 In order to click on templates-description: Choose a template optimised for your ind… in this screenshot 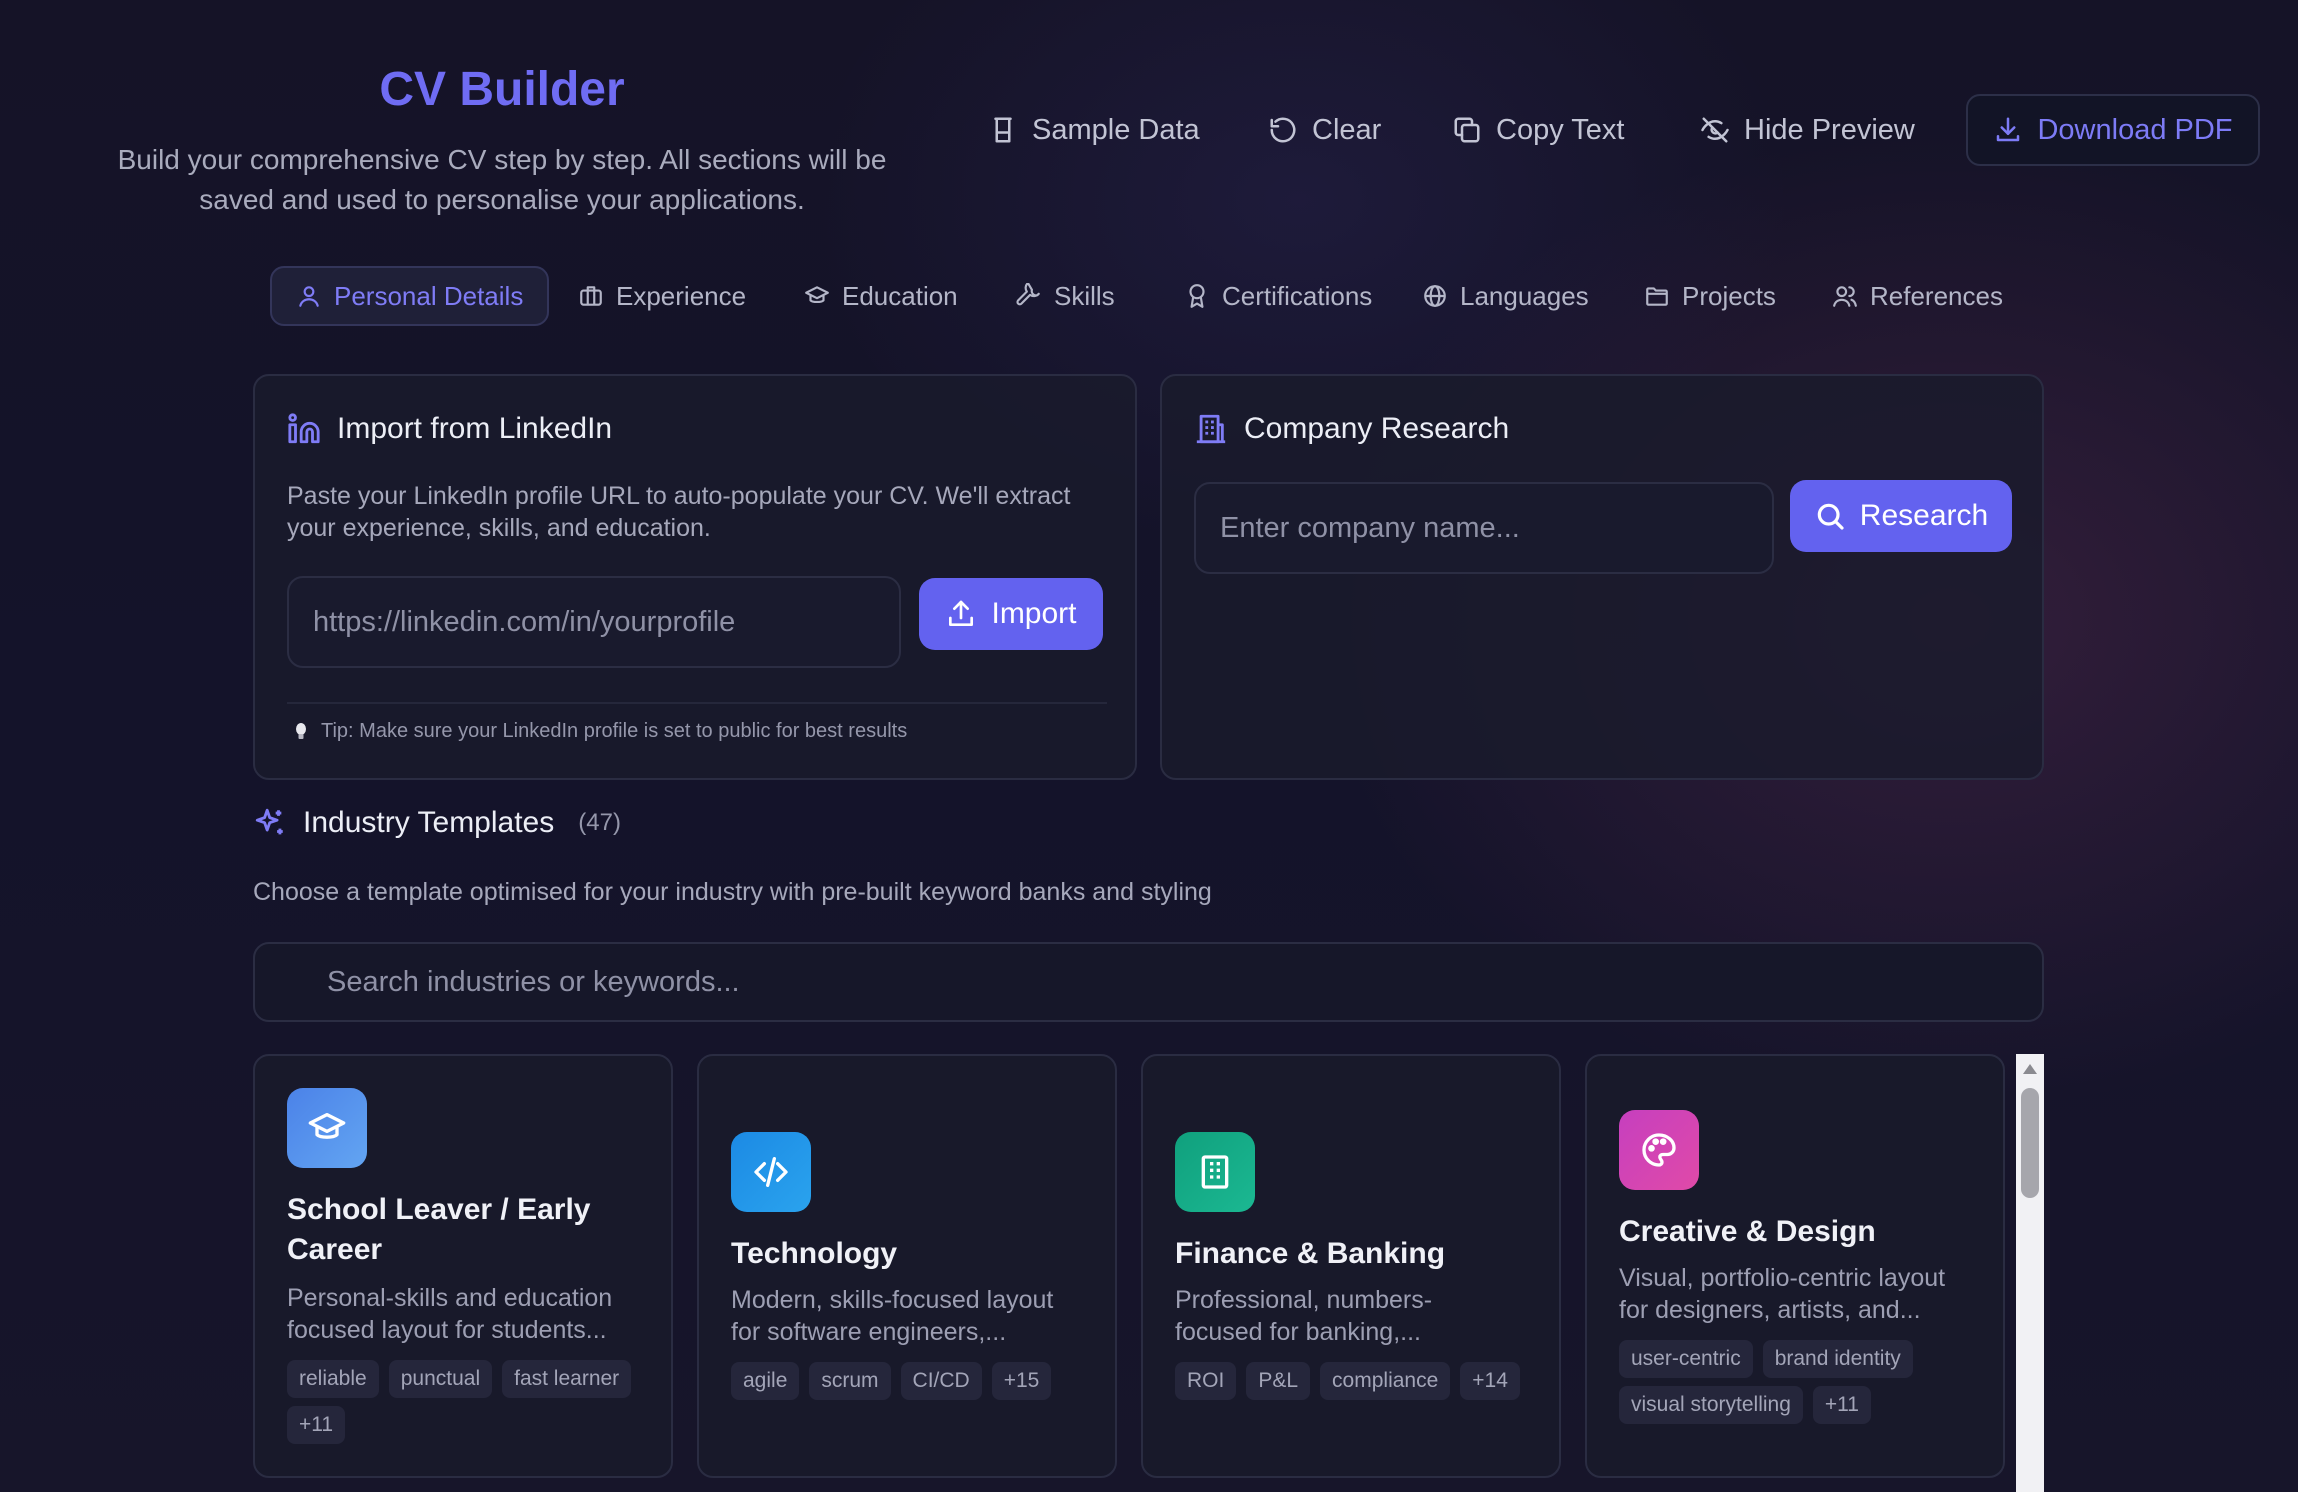, I will do `click(732, 892)`.